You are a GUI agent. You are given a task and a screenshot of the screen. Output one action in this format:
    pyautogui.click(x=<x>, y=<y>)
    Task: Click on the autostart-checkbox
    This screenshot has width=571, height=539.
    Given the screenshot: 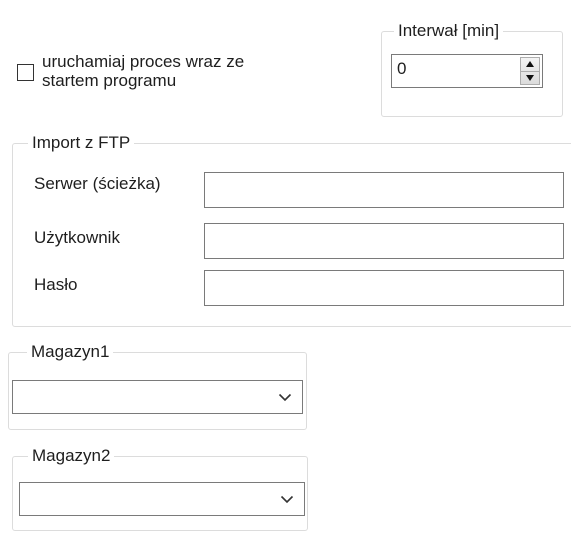 What is the action you would take?
    pyautogui.click(x=25, y=72)
    